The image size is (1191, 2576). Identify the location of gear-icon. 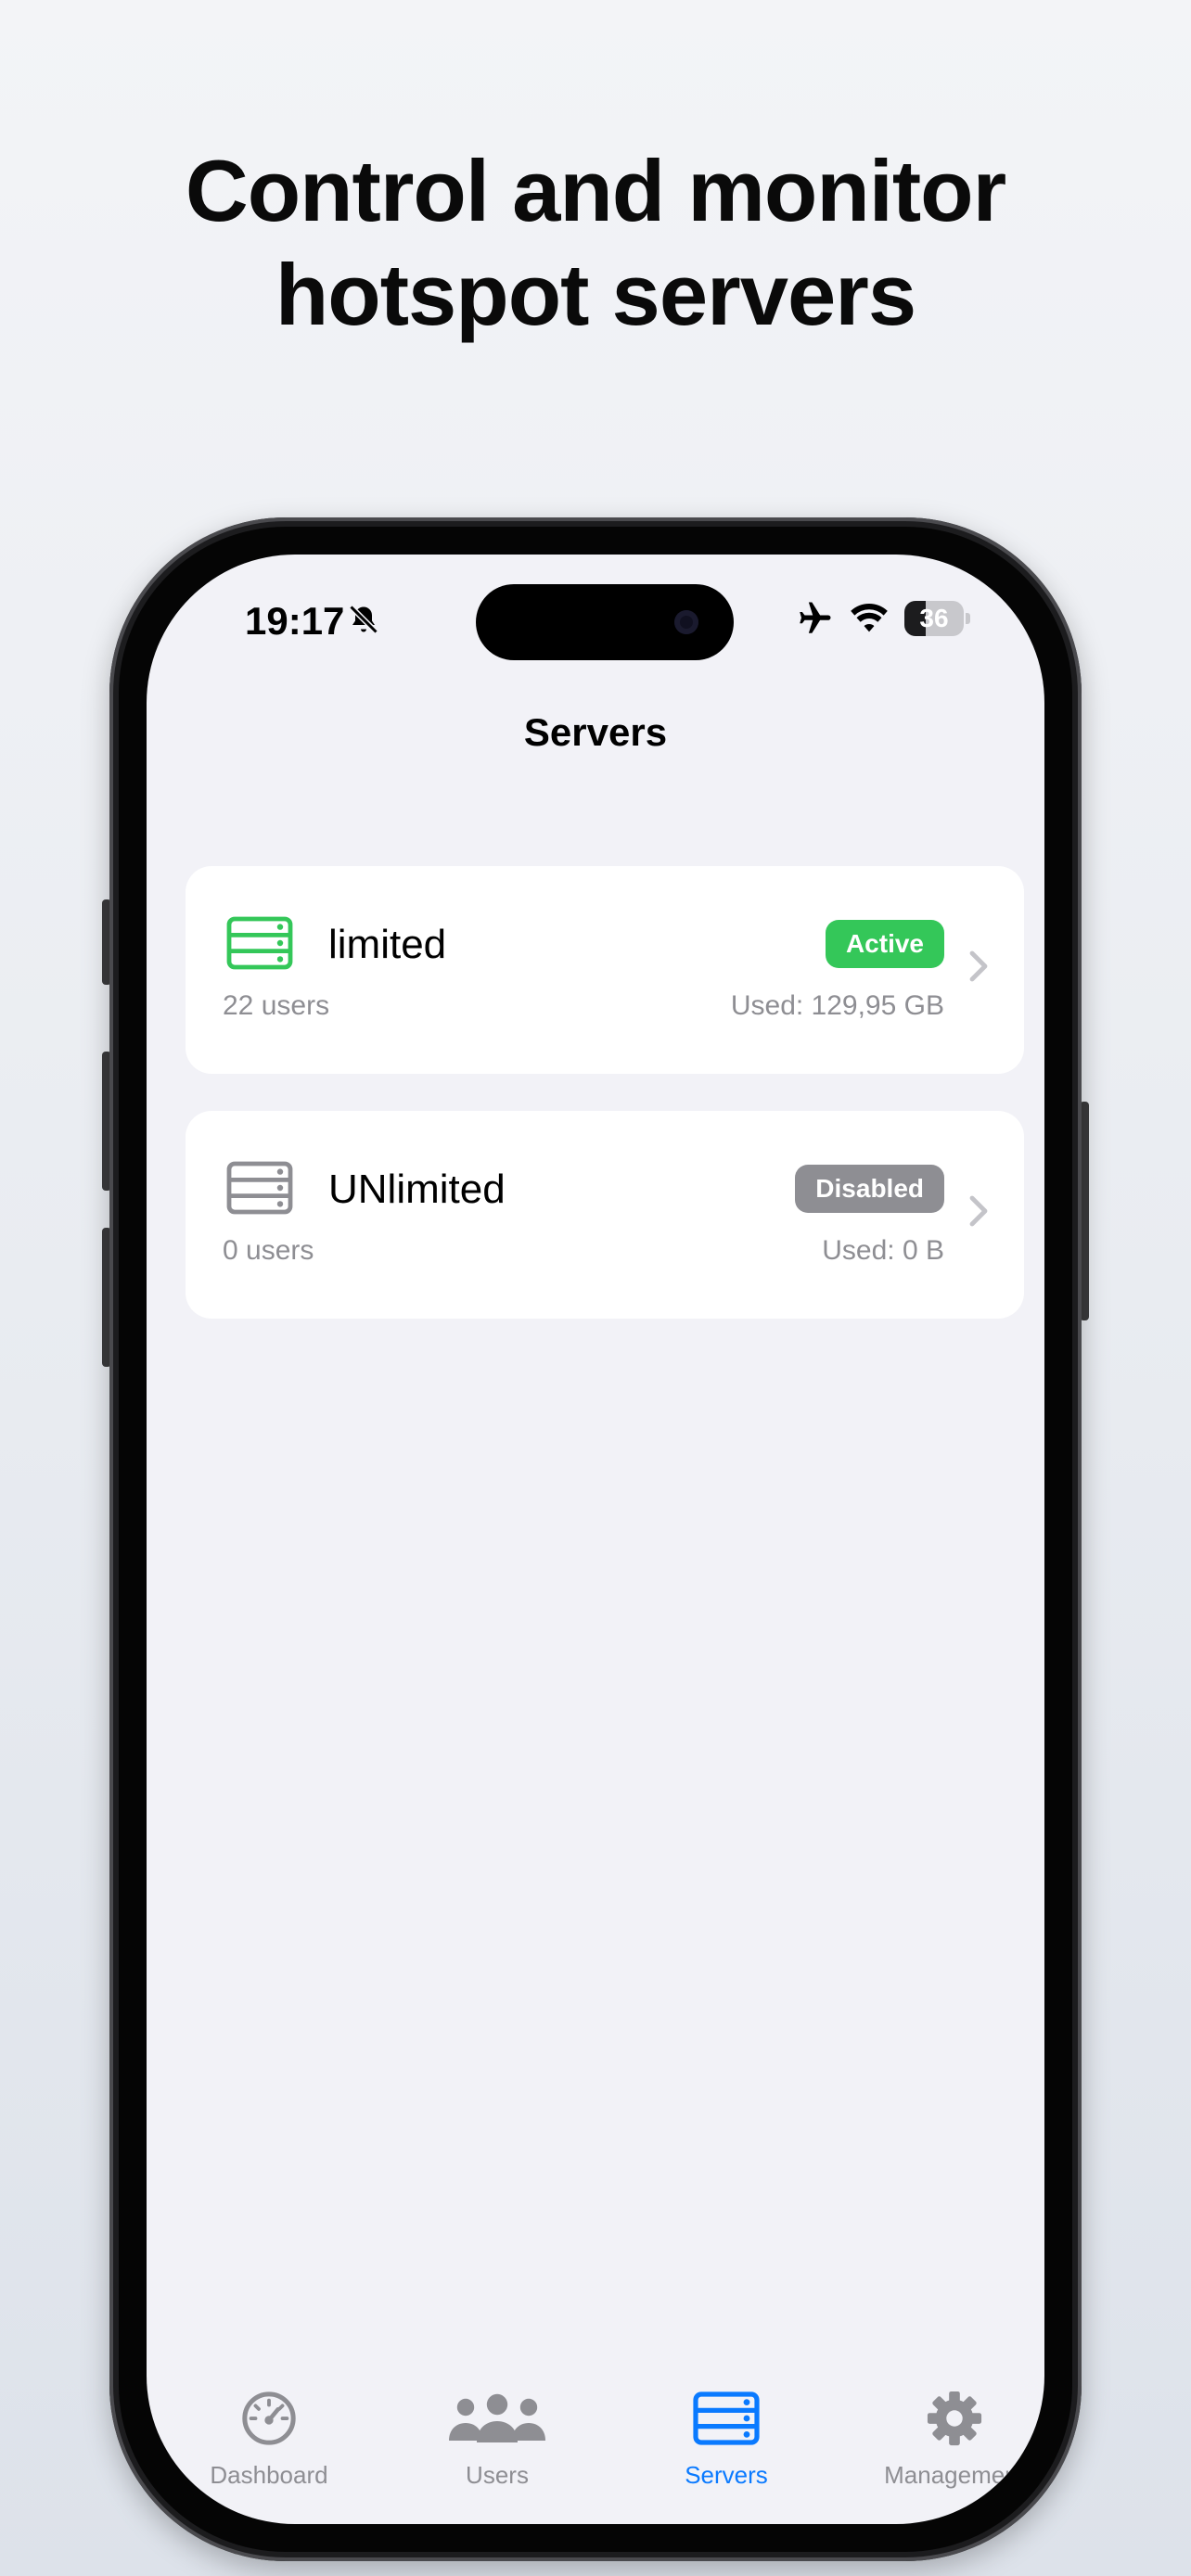
(955, 2419).